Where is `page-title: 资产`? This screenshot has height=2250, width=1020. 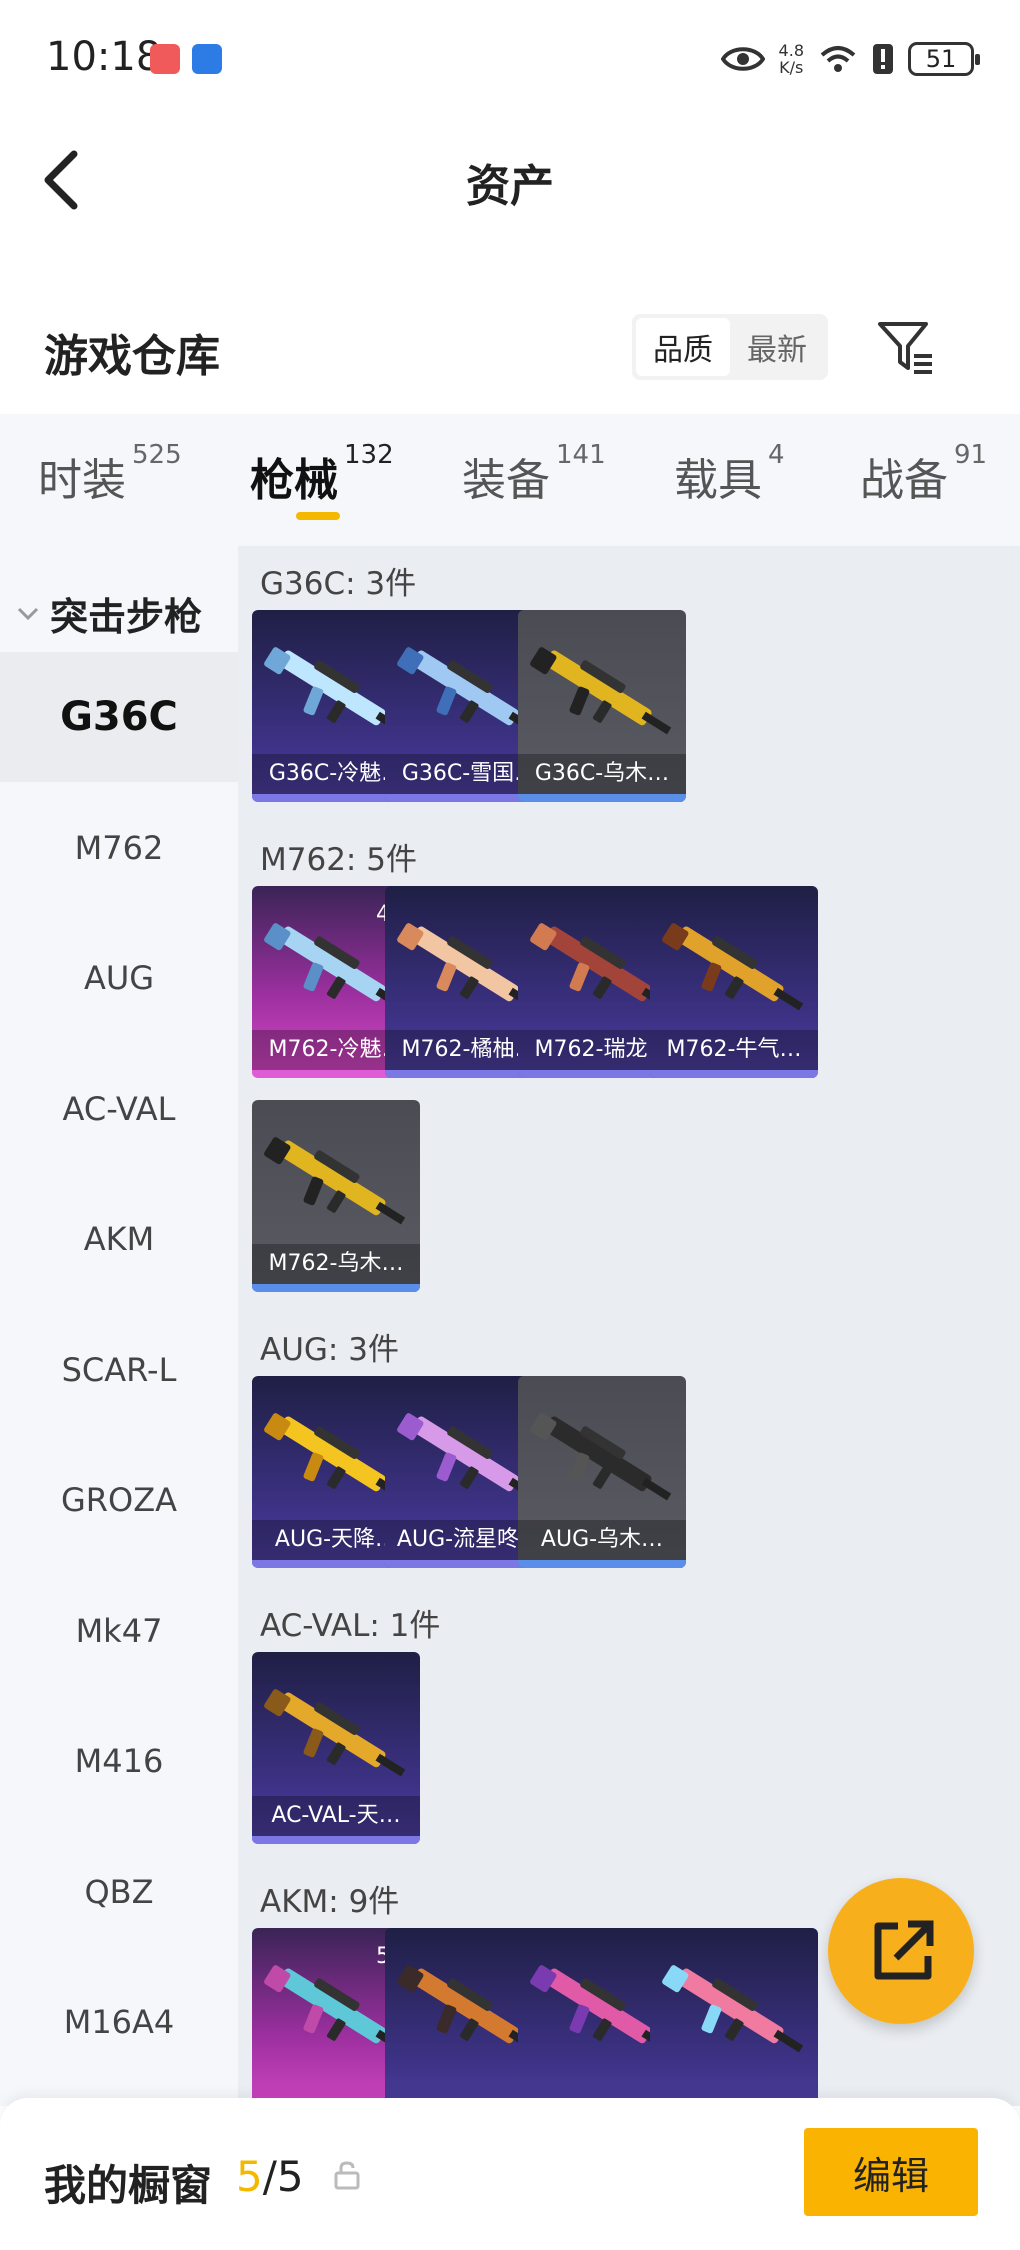
page-title: 资产 is located at coordinates (510, 186).